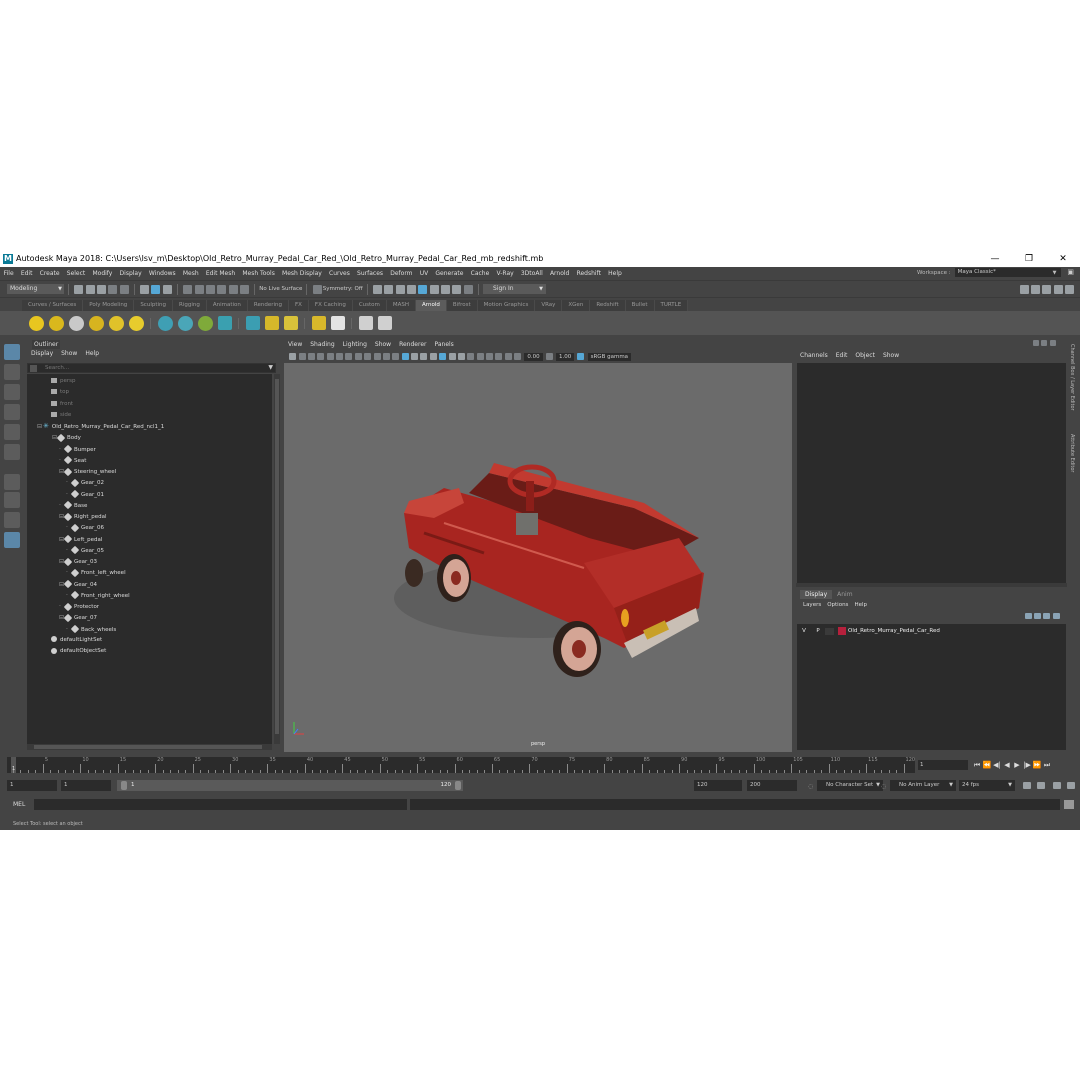 This screenshot has height=1080, width=1080. Describe the element at coordinates (1036, 343) in the screenshot. I see `pin-icon` at that location.